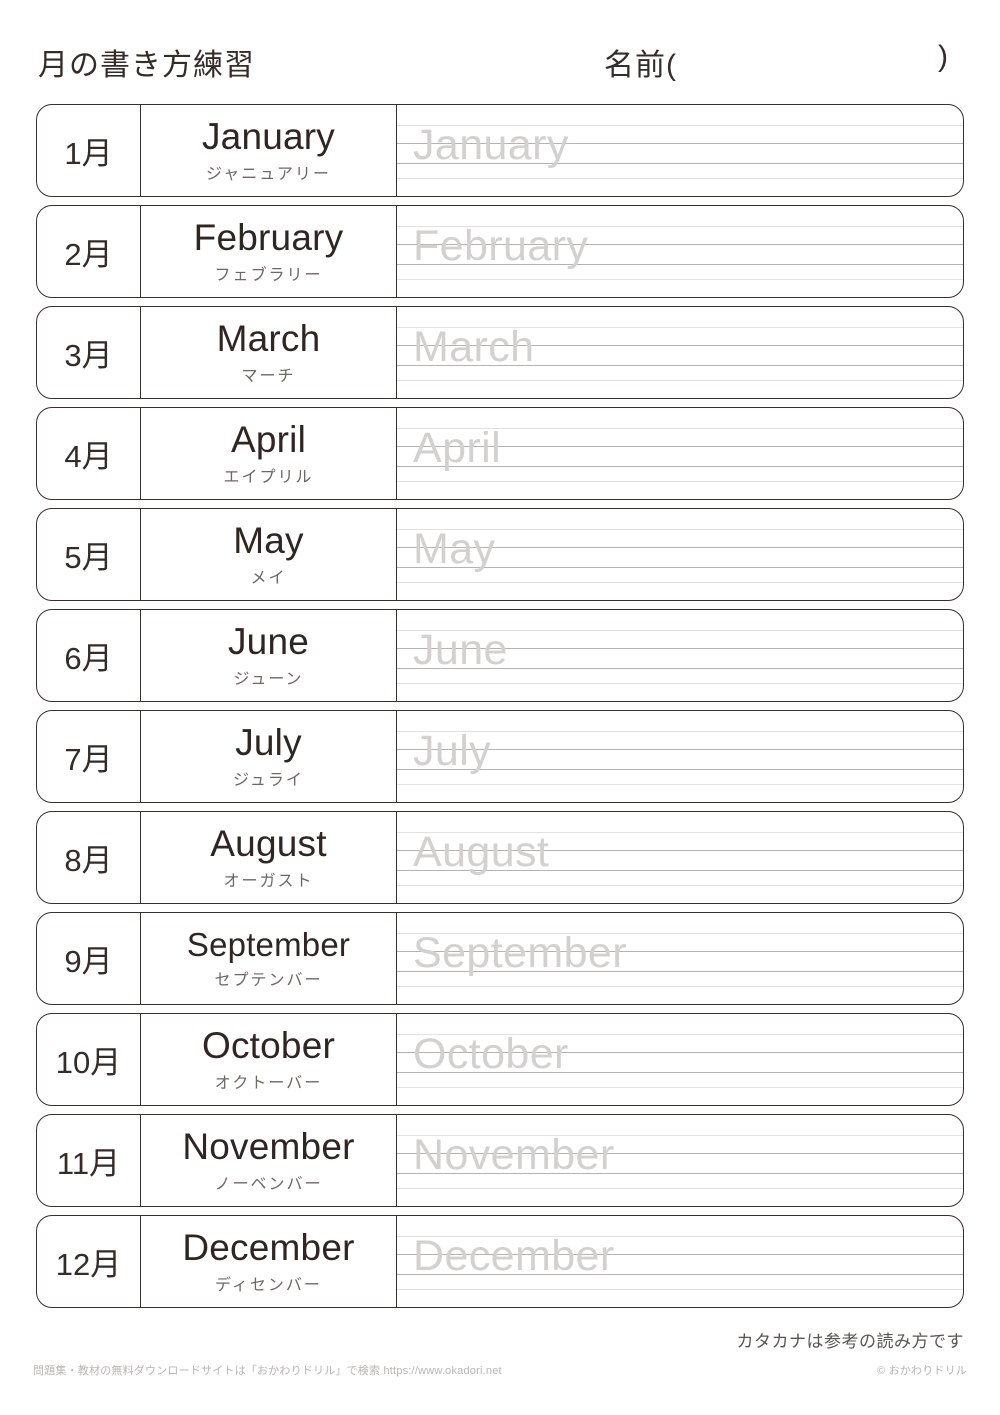 The image size is (1000, 1415). I want to click on month-number-label: 3月, so click(88, 355).